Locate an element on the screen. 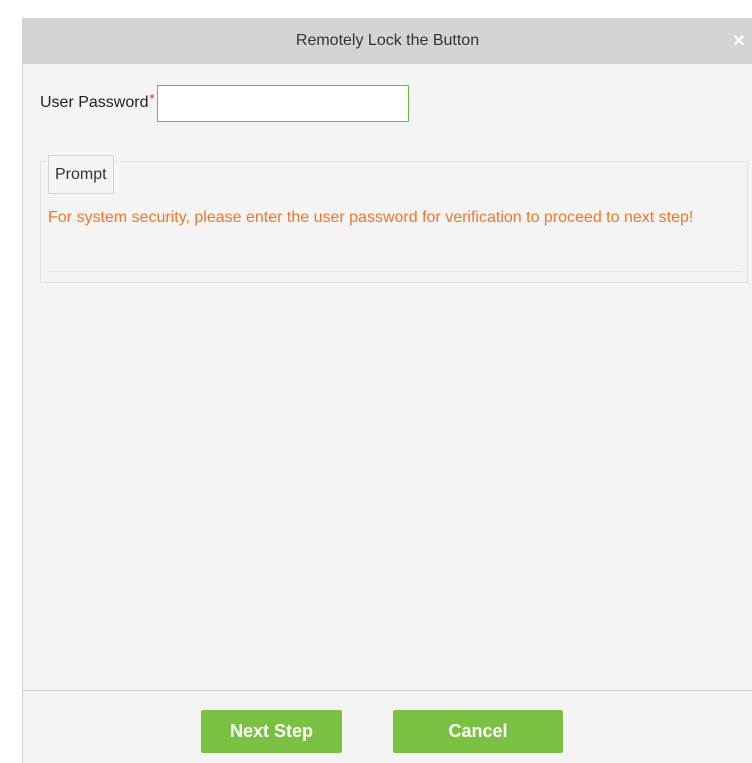  required-marker: * is located at coordinates (152, 98).